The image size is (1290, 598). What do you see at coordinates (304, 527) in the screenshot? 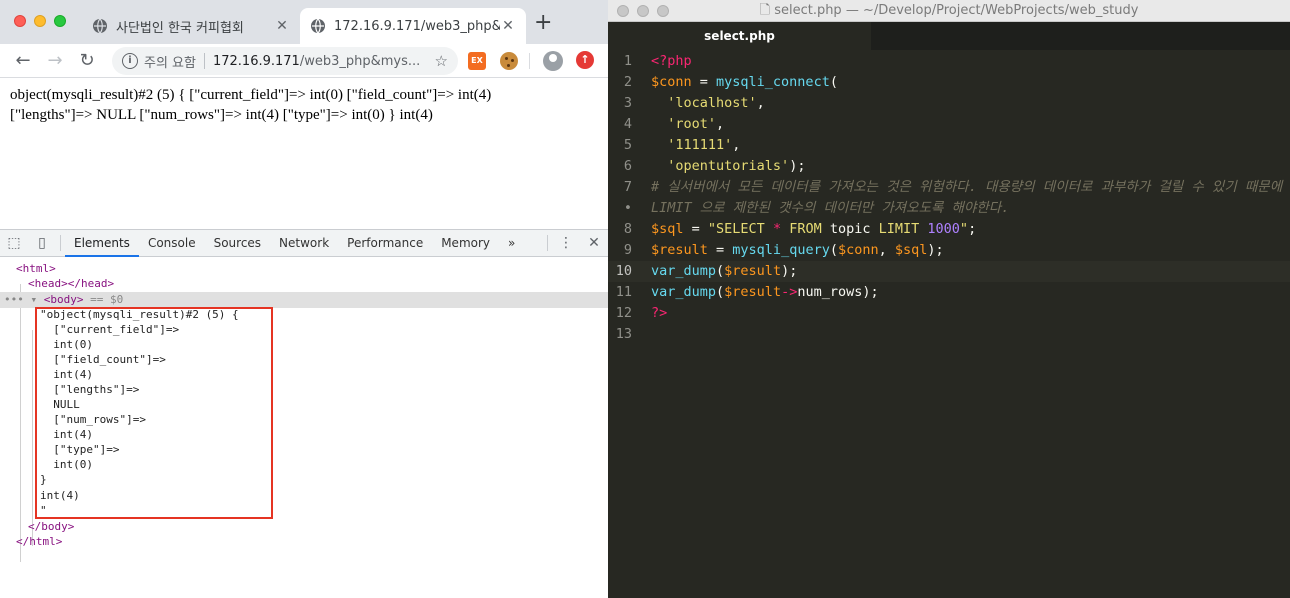
I see `dom-node-body-close: </body>` at bounding box center [304, 527].